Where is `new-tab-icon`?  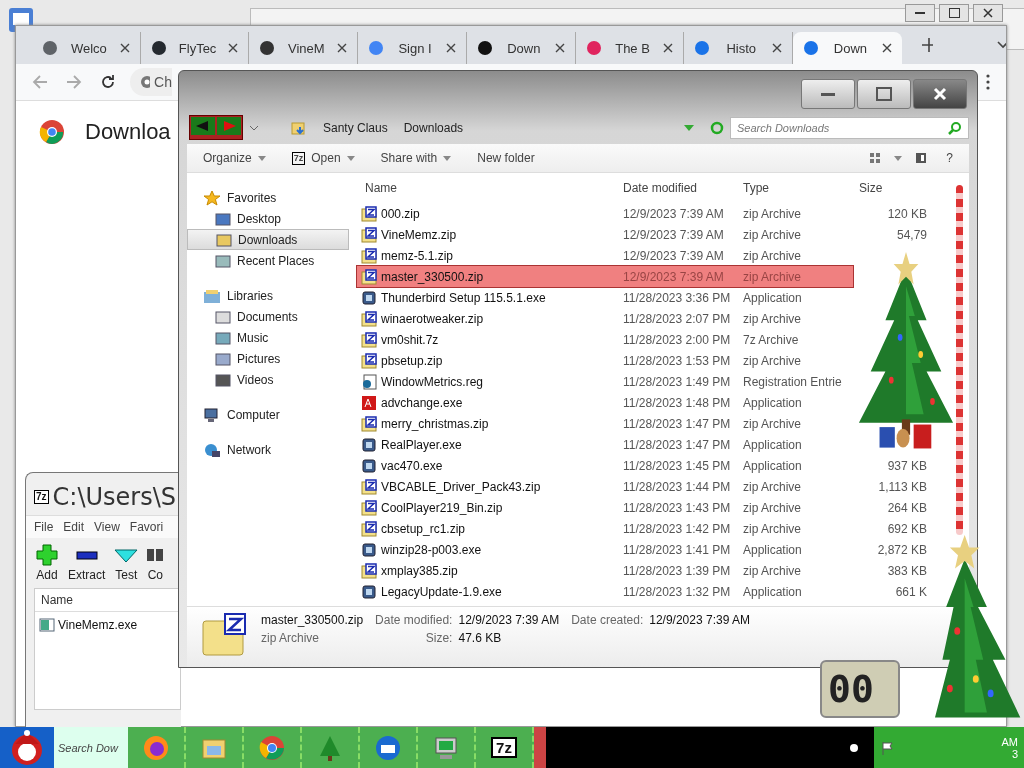 new-tab-icon is located at coordinates (927, 45).